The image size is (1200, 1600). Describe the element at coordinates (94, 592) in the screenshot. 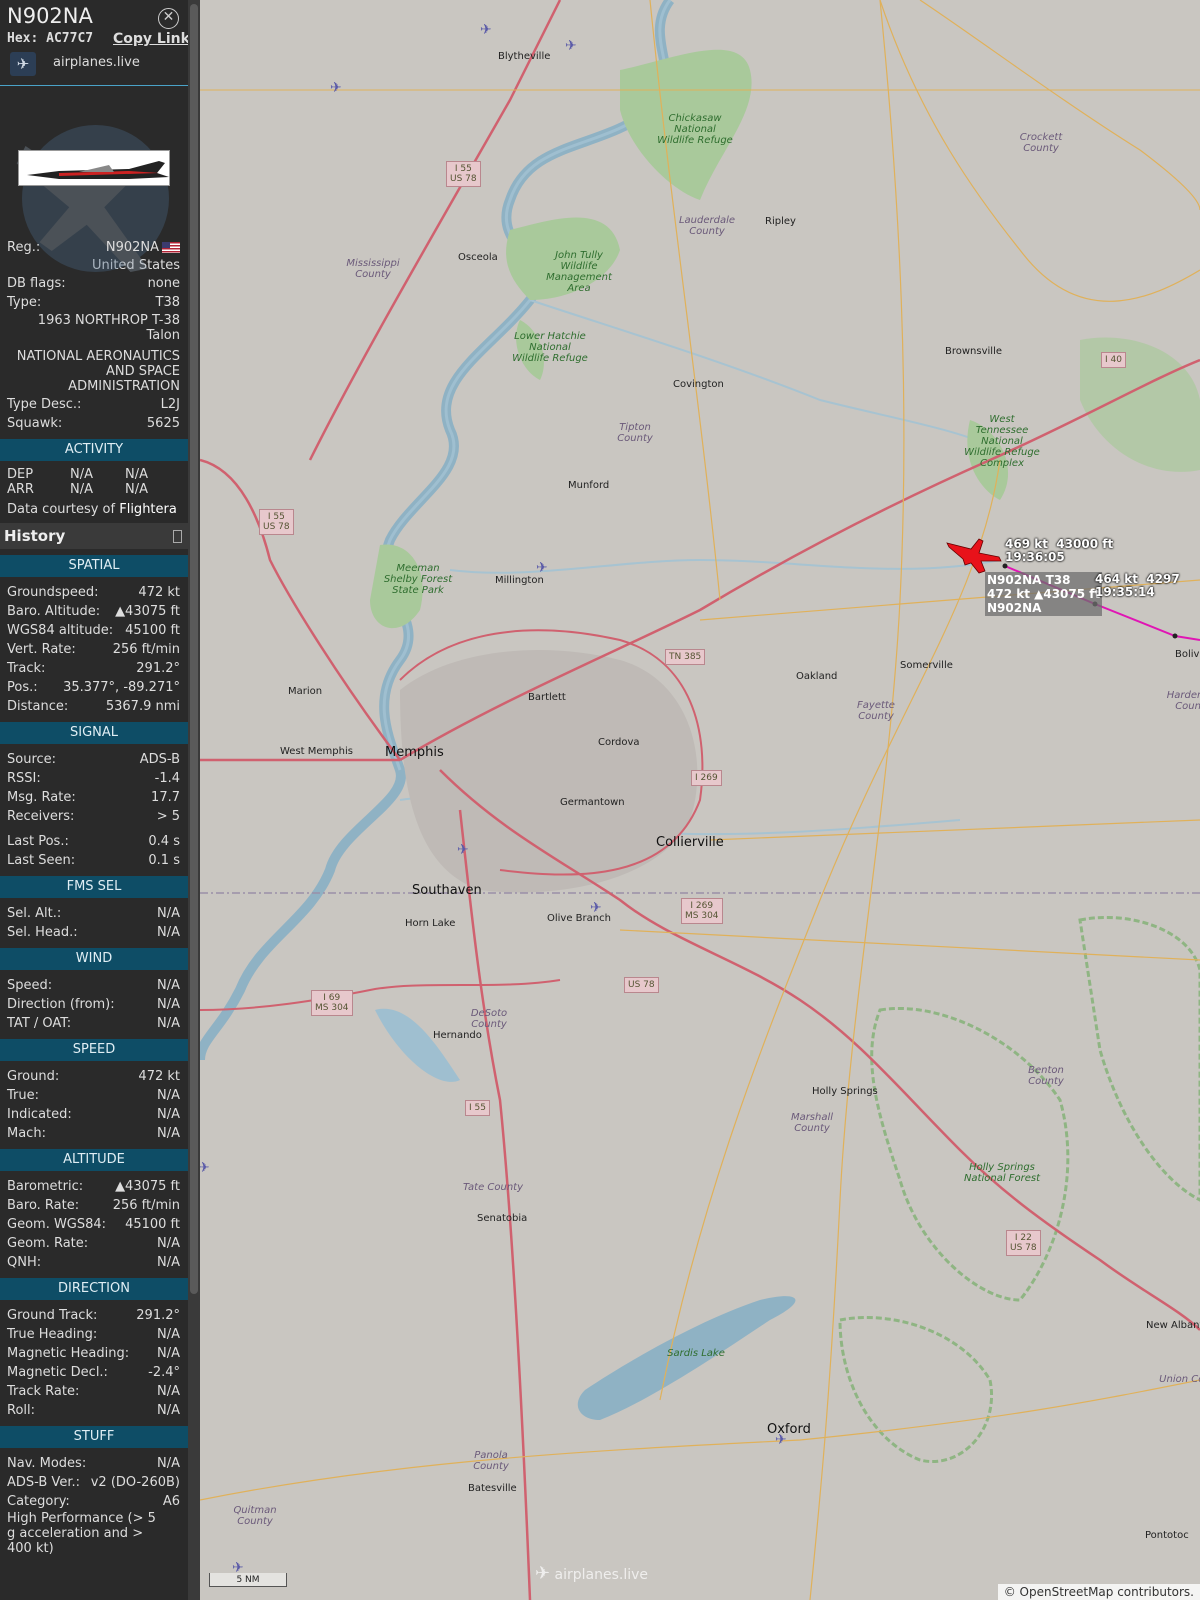

I see `spatial-field-row: Groundspeed: 472 kt` at that location.